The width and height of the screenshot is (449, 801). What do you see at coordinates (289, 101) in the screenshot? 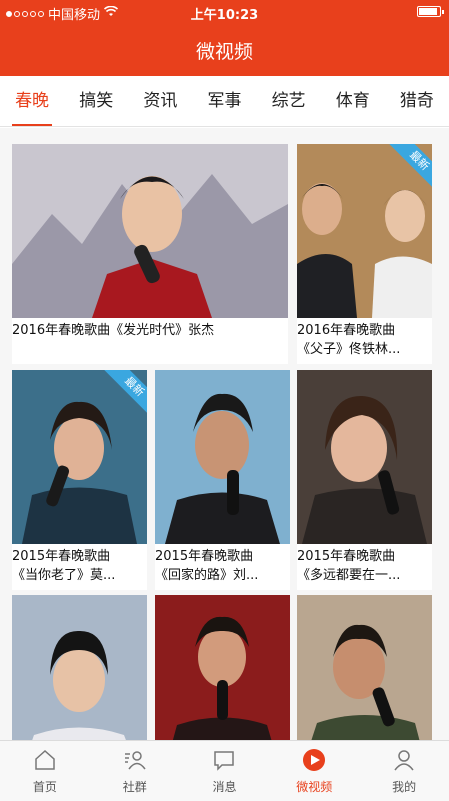
I see `tab-variety: 综艺` at bounding box center [289, 101].